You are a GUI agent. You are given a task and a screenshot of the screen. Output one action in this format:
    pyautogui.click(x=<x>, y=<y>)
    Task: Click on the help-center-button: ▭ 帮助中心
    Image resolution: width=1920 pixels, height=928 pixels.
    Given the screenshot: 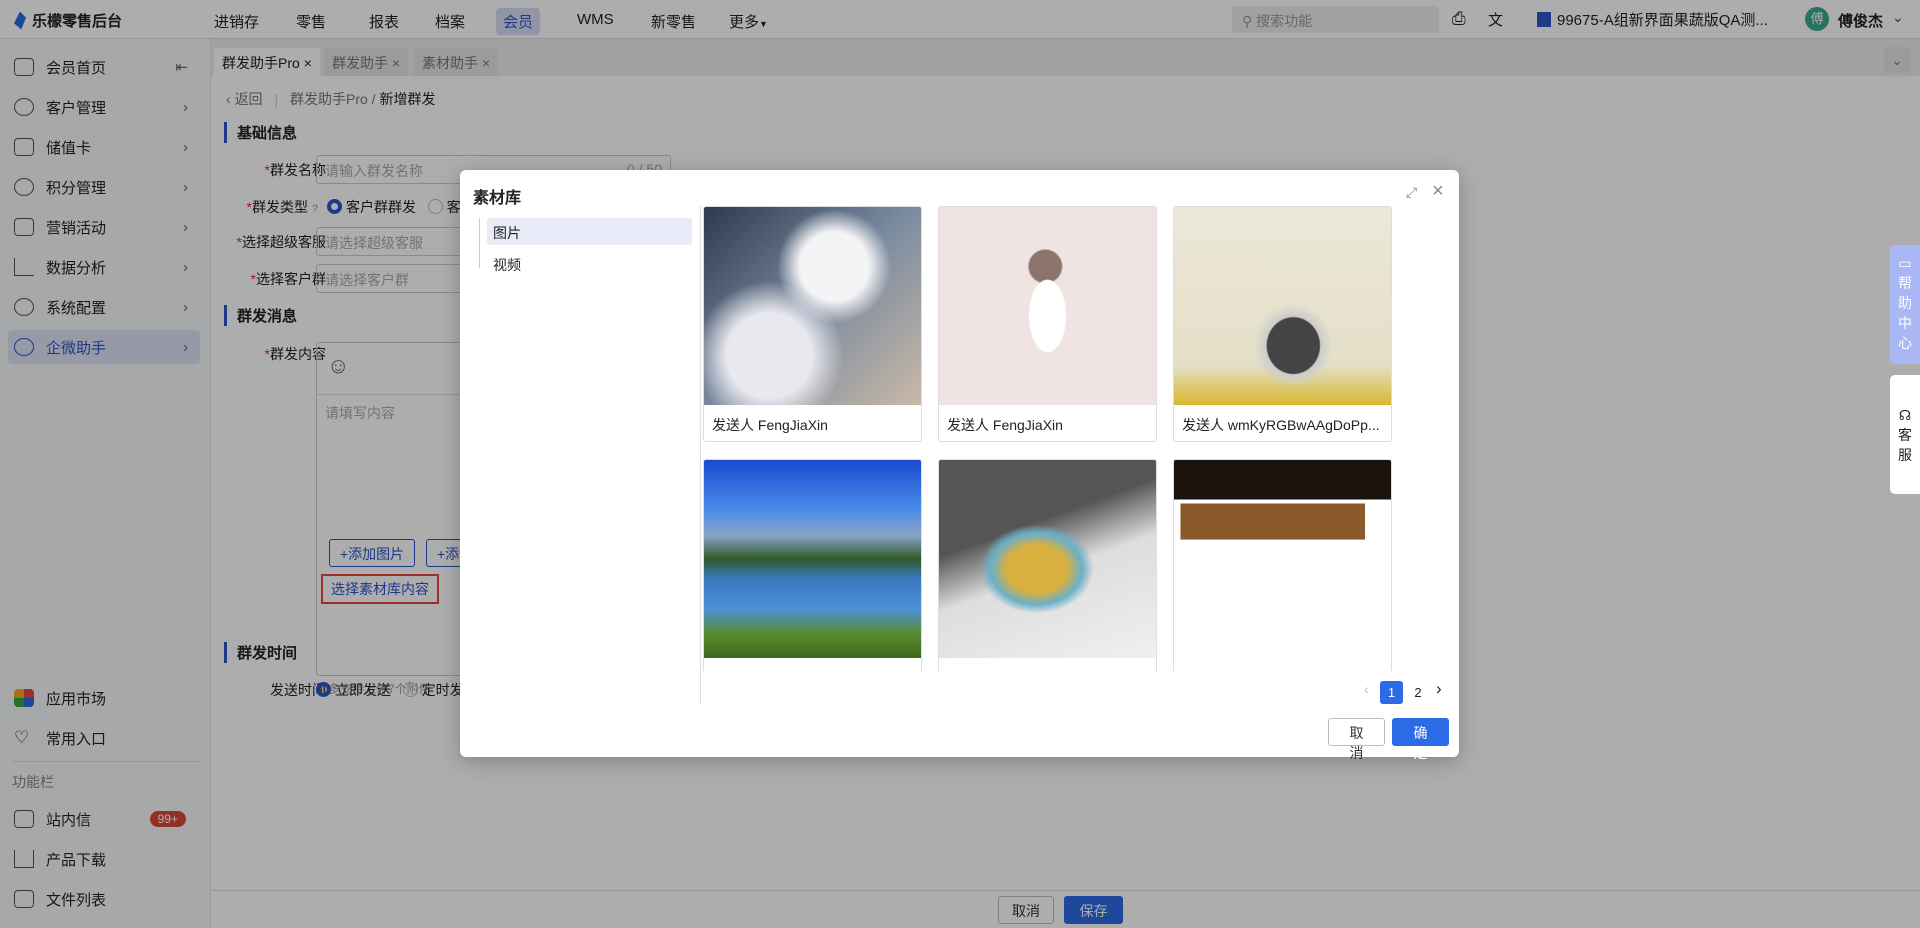 What is the action you would take?
    pyautogui.click(x=1905, y=304)
    